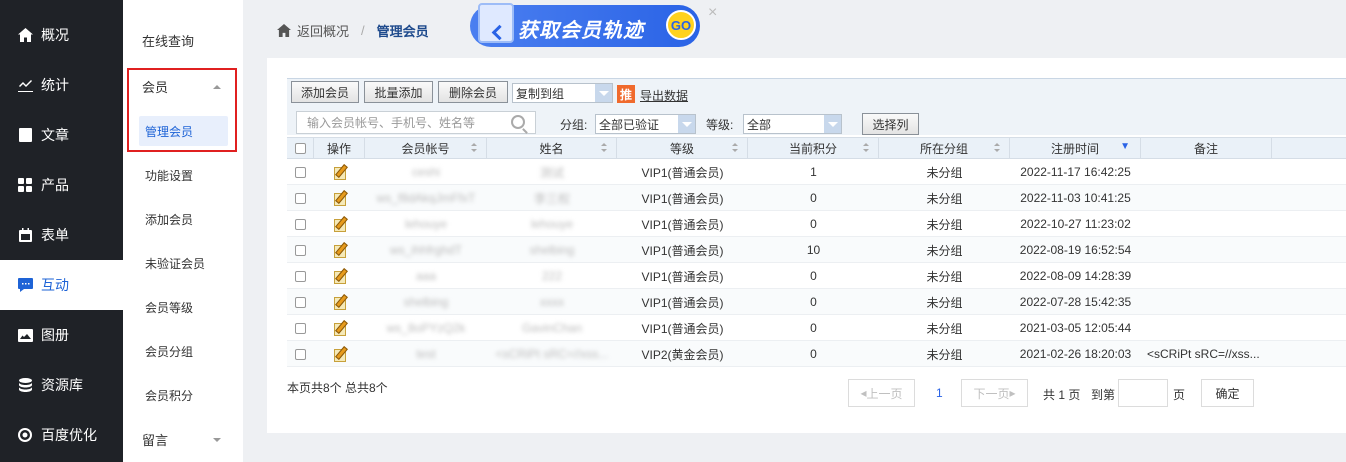 This screenshot has height=462, width=1346. What do you see at coordinates (183, 307) in the screenshot?
I see `submenu-item-levels: 会员等级` at bounding box center [183, 307].